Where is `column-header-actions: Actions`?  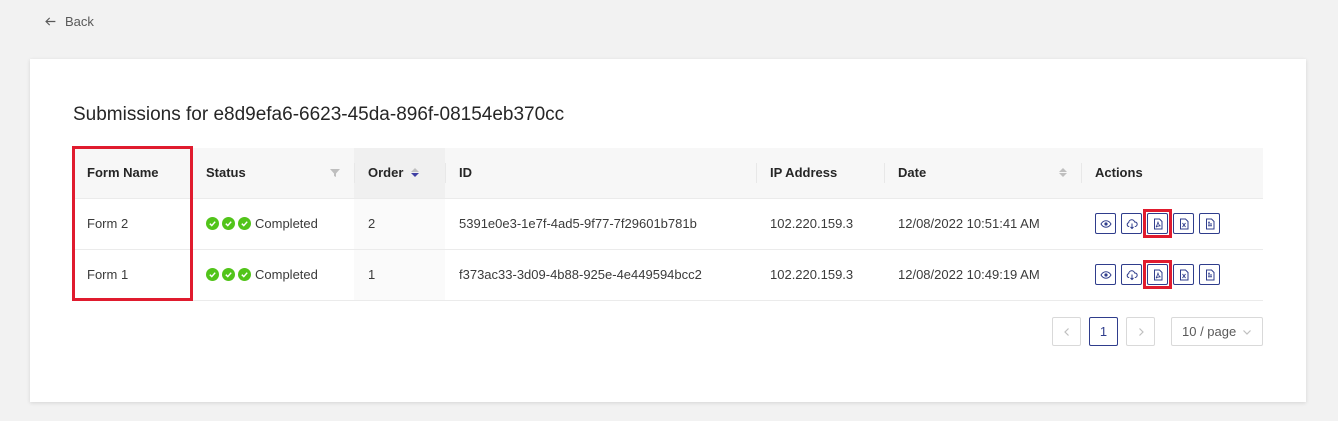 column-header-actions: Actions is located at coordinates (1172, 173).